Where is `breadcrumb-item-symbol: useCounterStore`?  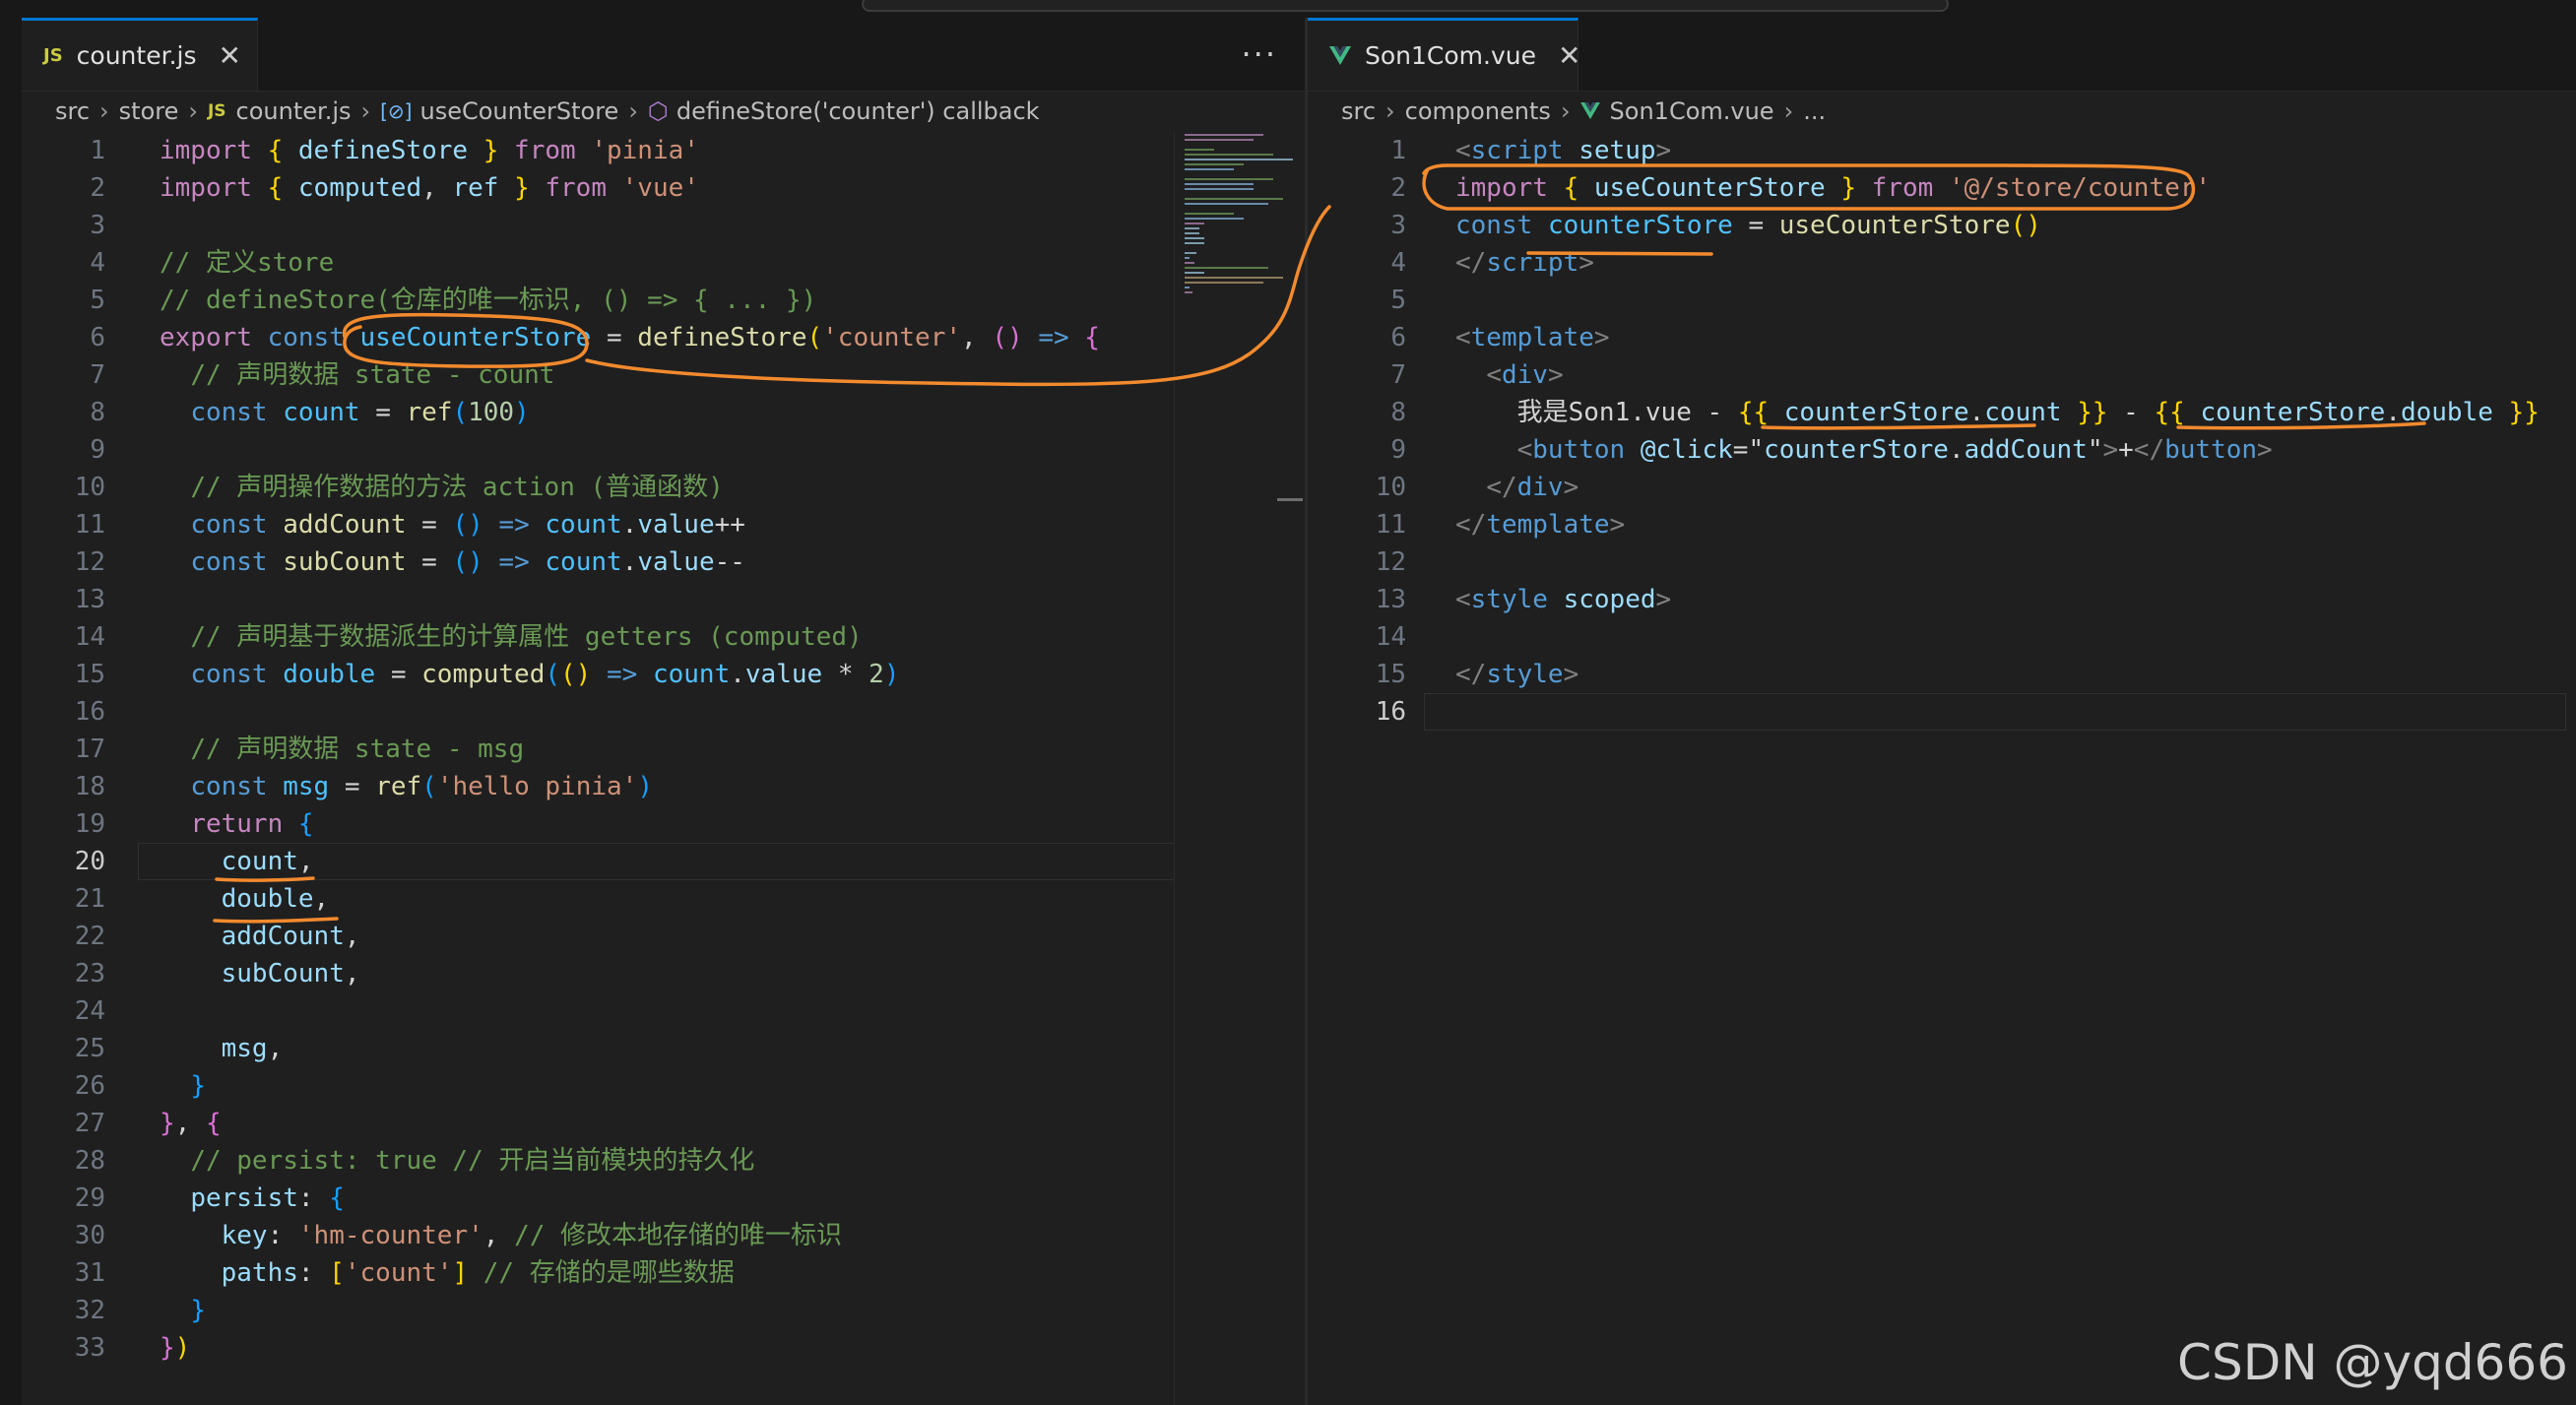 breadcrumb-item-symbol: useCounterStore is located at coordinates (518, 111).